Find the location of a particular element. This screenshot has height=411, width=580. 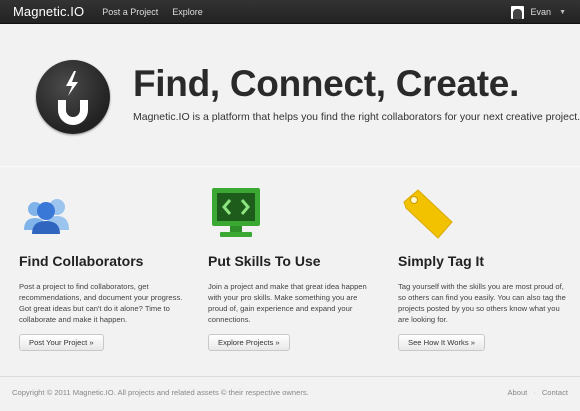

explore-projects-button: Explore Projects » is located at coordinates (249, 342).